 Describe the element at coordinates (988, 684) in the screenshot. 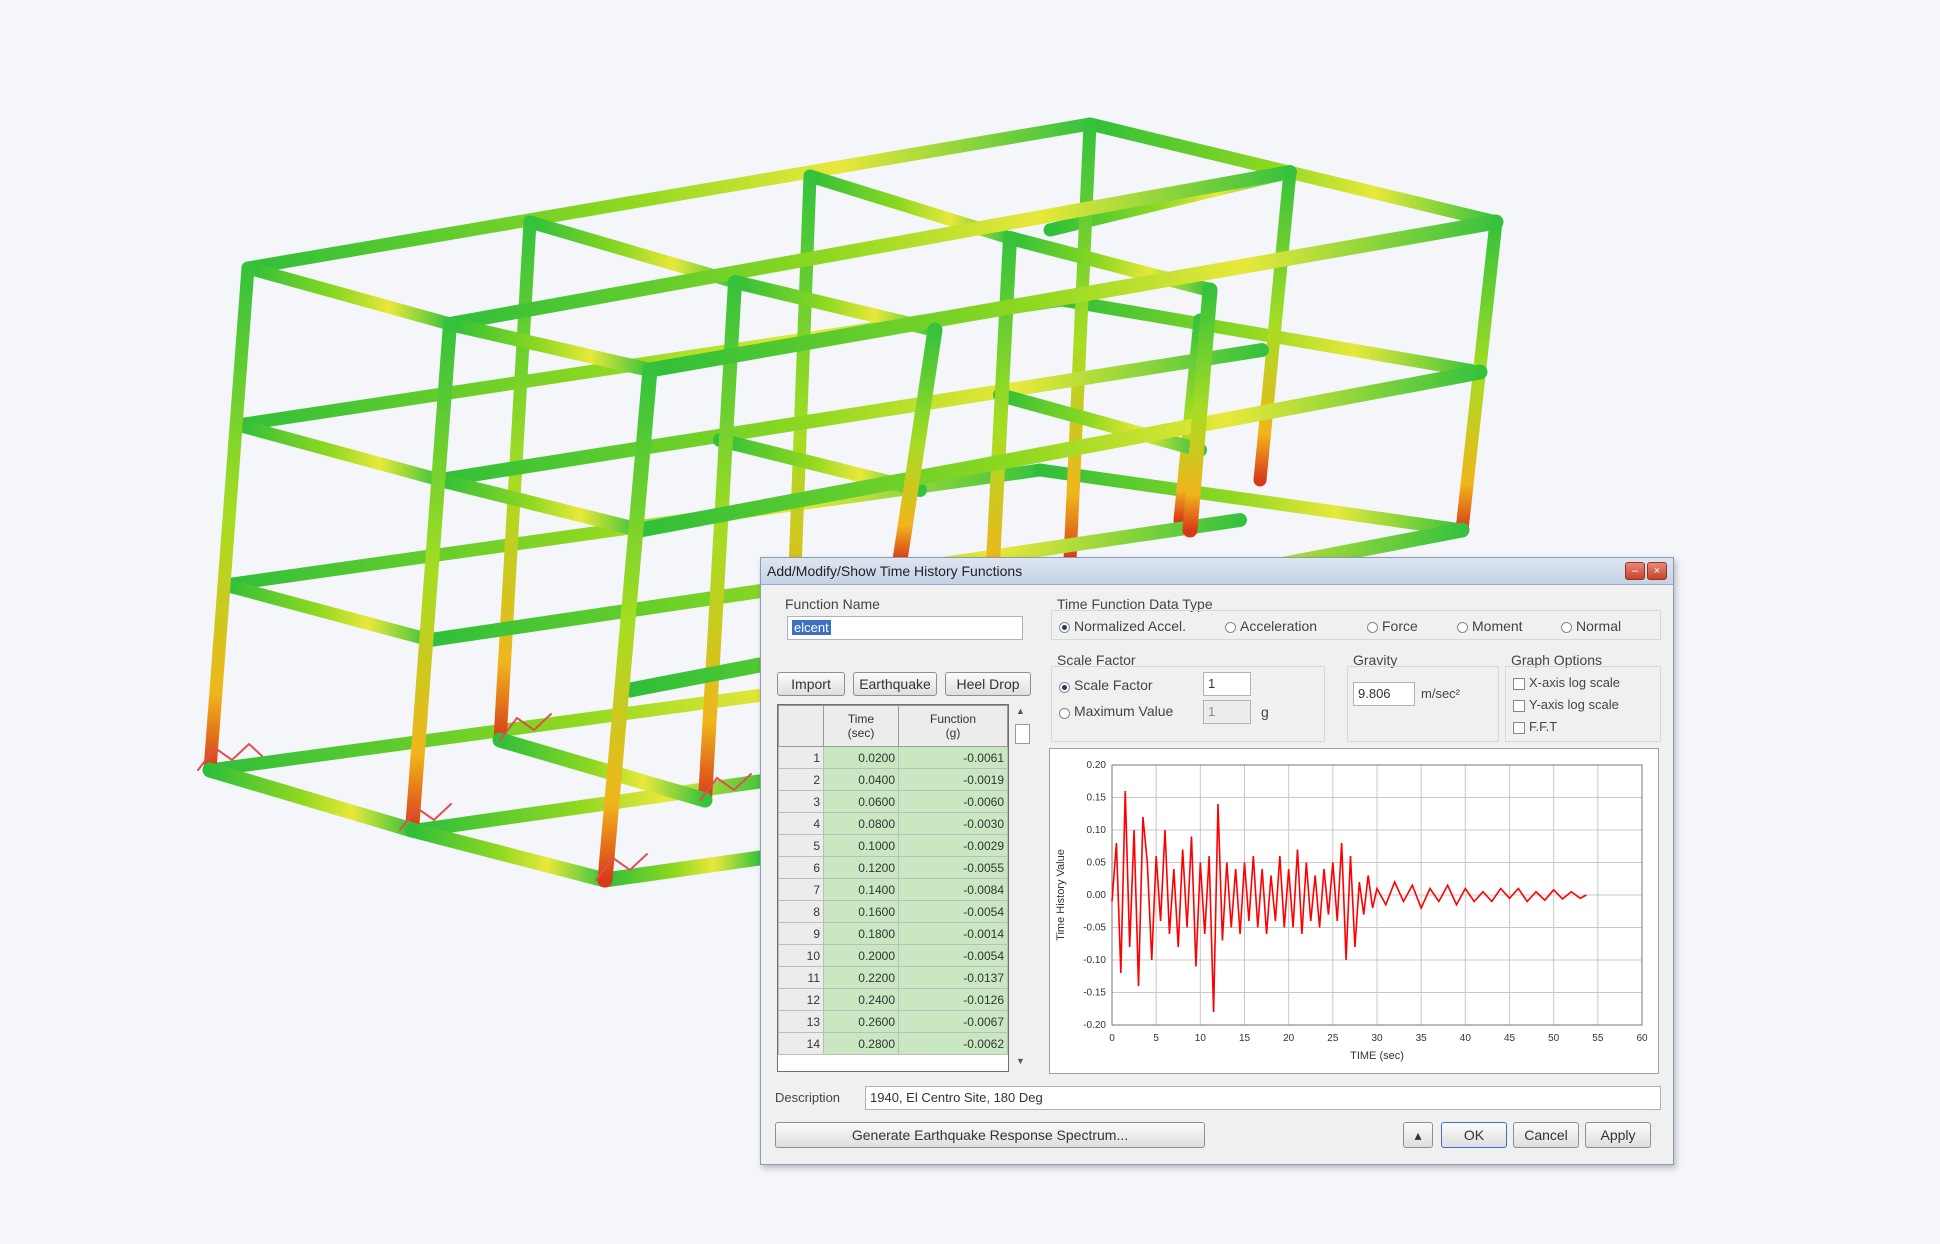

I see `heel-drop-button: Heel Drop` at that location.